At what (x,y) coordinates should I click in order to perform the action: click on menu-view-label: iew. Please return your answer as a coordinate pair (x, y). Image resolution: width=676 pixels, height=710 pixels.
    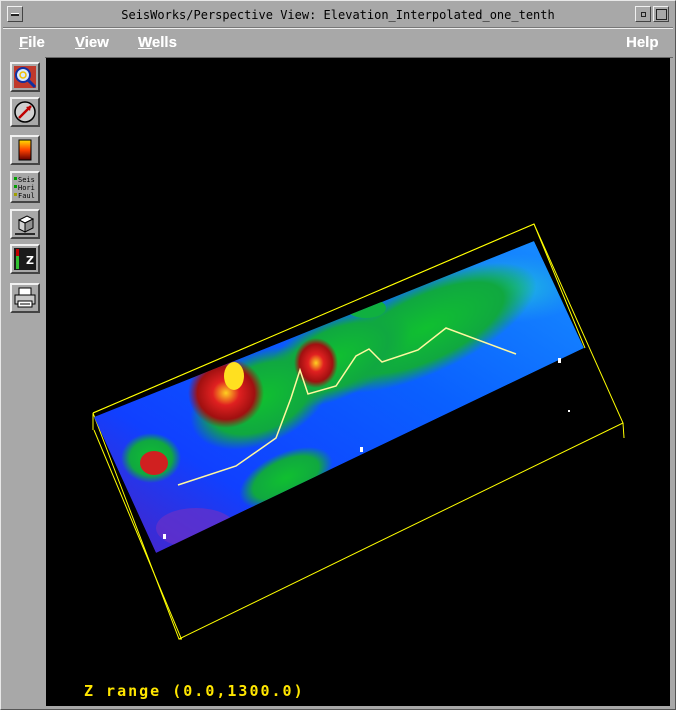
    Looking at the image, I should click on (96, 42).